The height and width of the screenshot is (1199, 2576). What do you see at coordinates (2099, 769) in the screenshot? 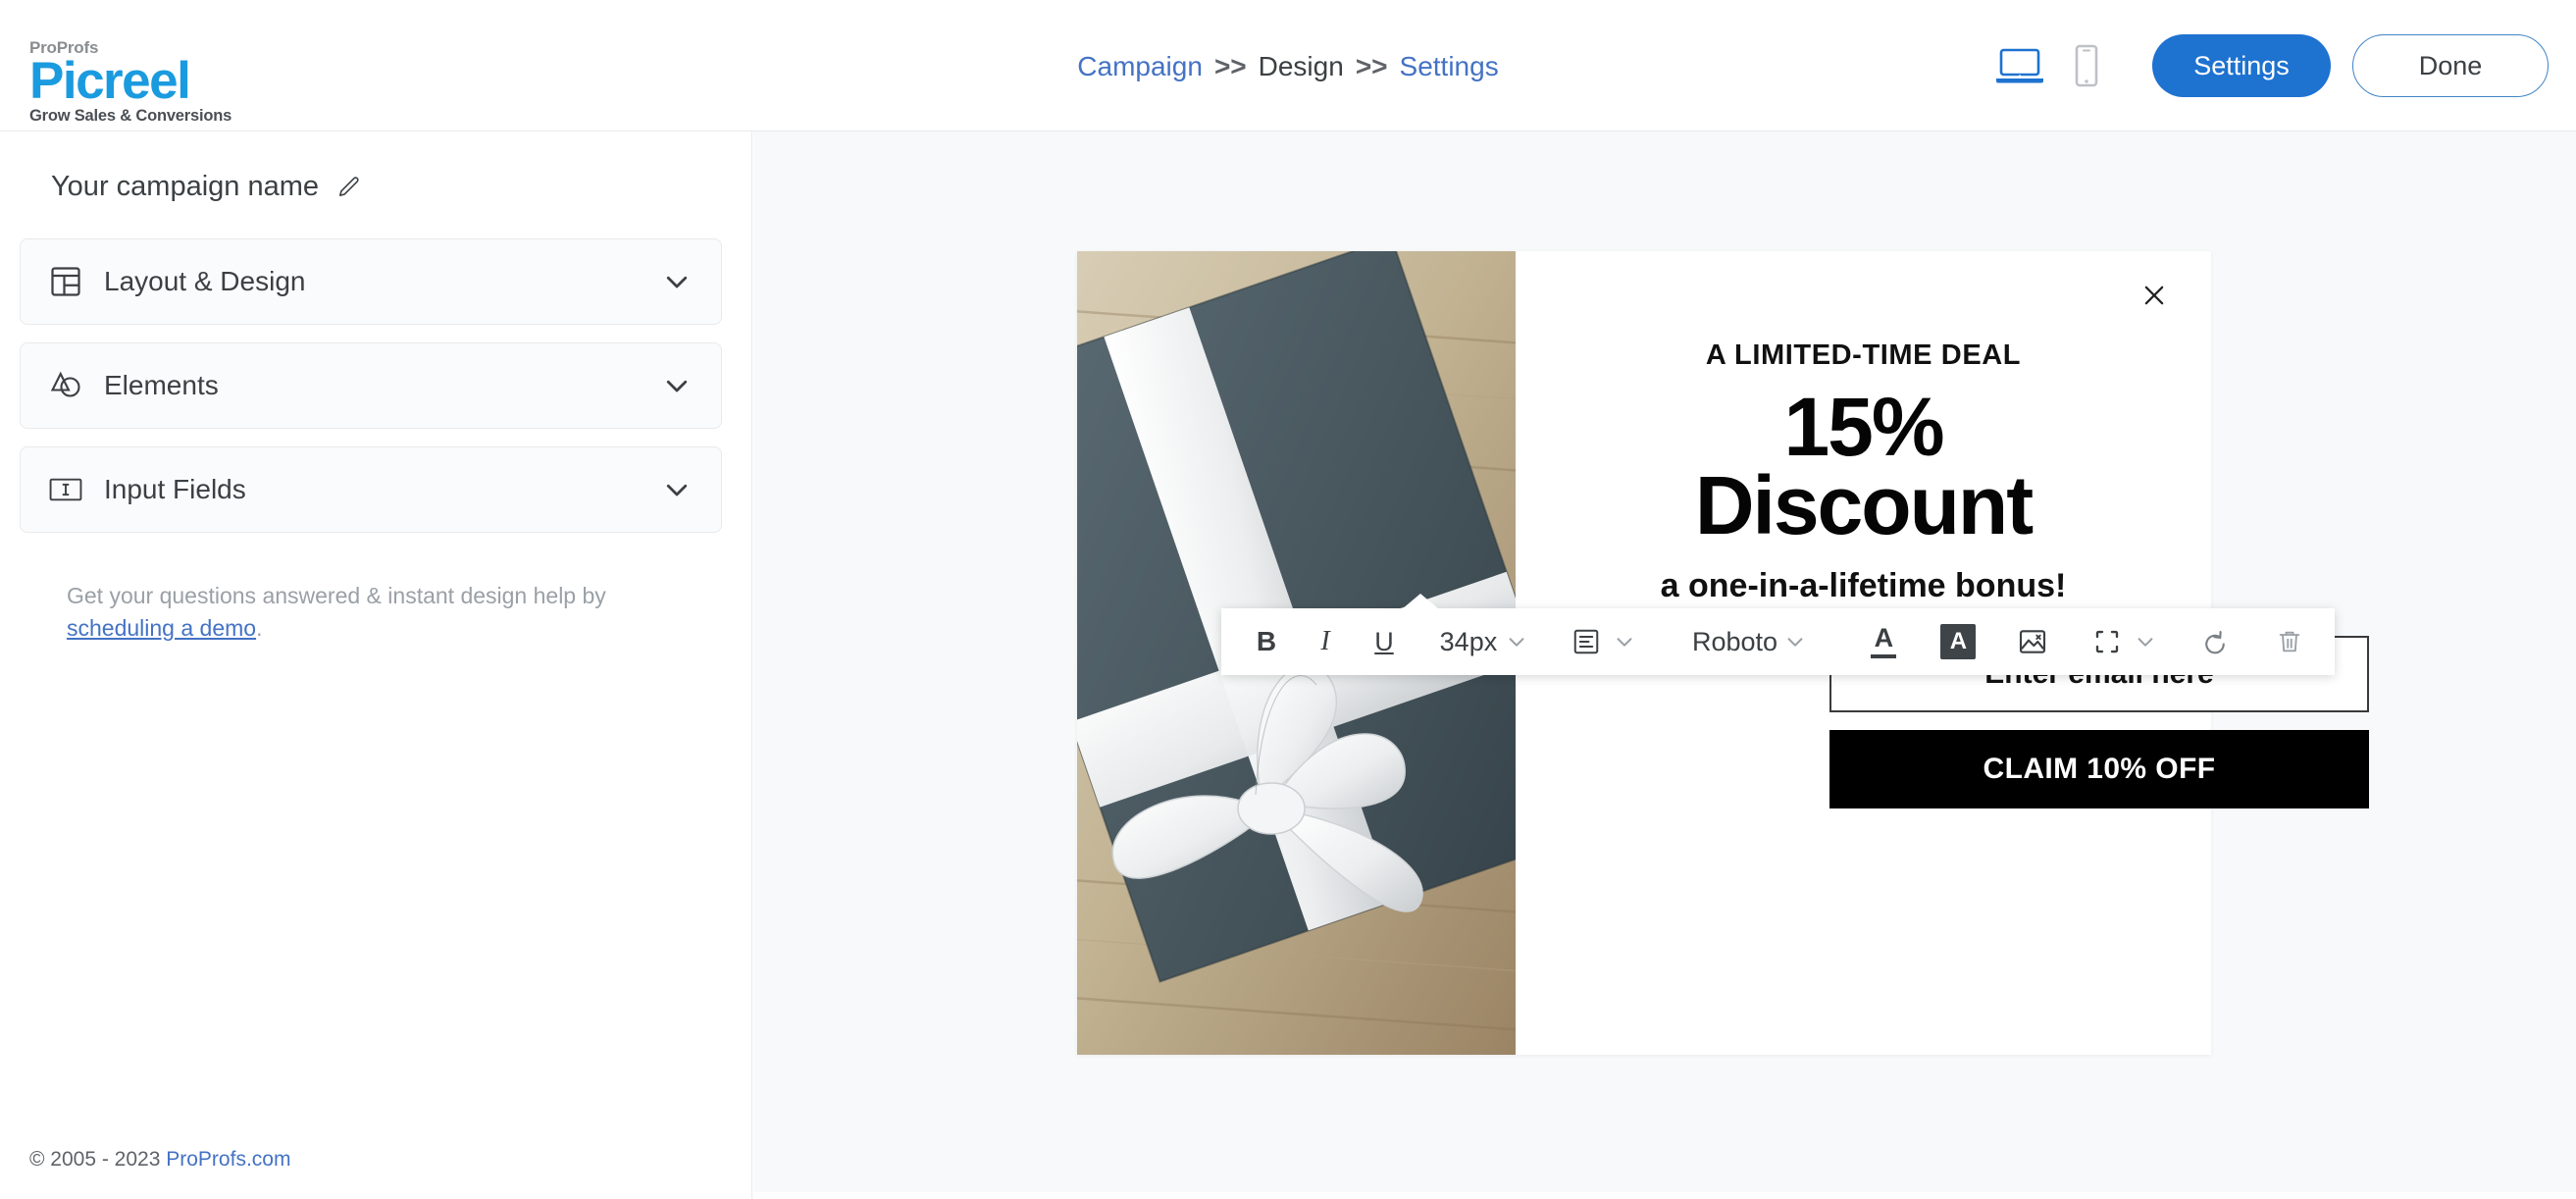
I see `claim-offer-button: CLAIM 10% OFF` at bounding box center [2099, 769].